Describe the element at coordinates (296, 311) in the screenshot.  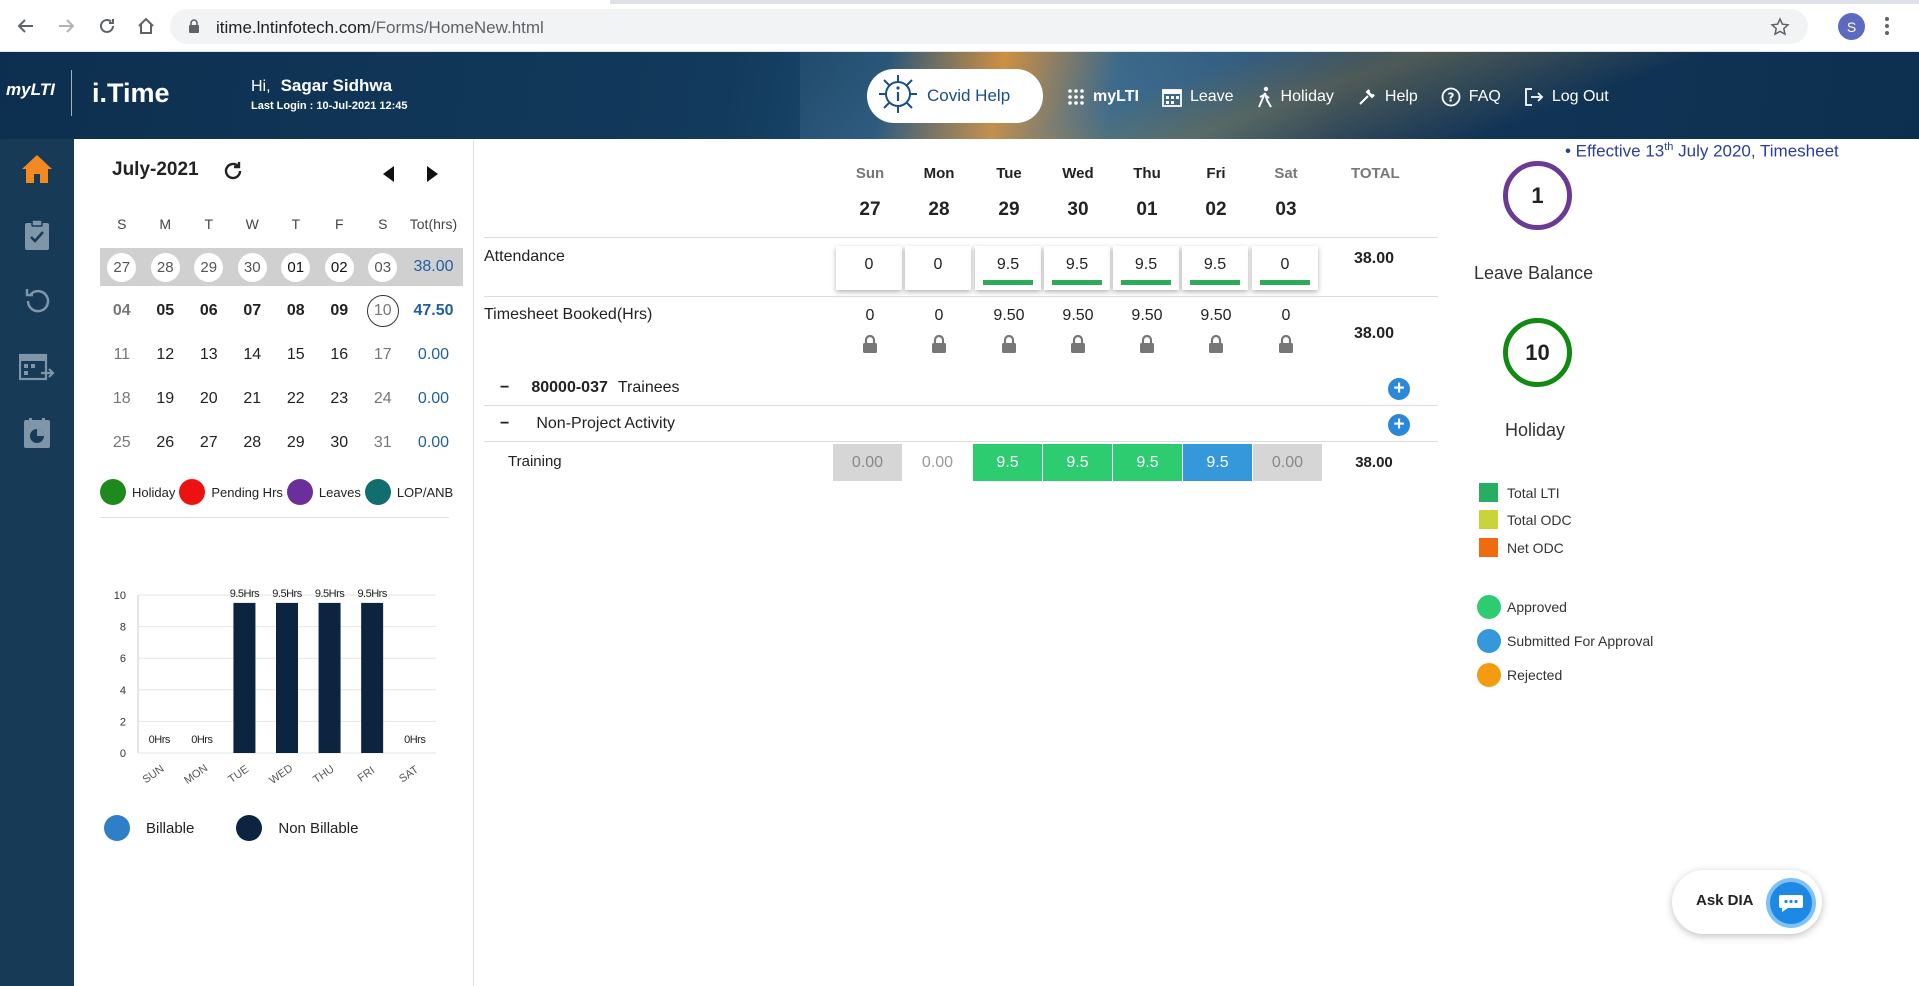
I see `calendar-day: 08` at that location.